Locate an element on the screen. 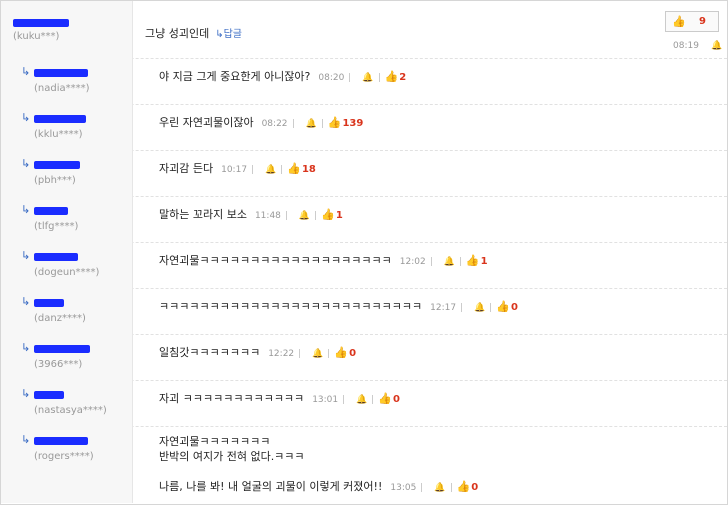 The image size is (728, 505). reply-text-line: 우린 자연괴물이잖아 08:22 🔔 👍139 is located at coordinates (261, 122).